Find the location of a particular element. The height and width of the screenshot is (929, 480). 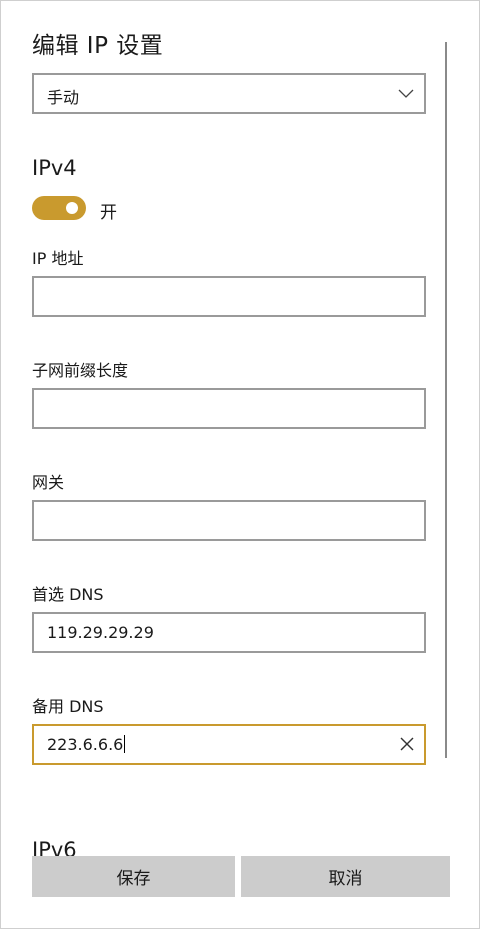

ip-address-input is located at coordinates (229, 296).